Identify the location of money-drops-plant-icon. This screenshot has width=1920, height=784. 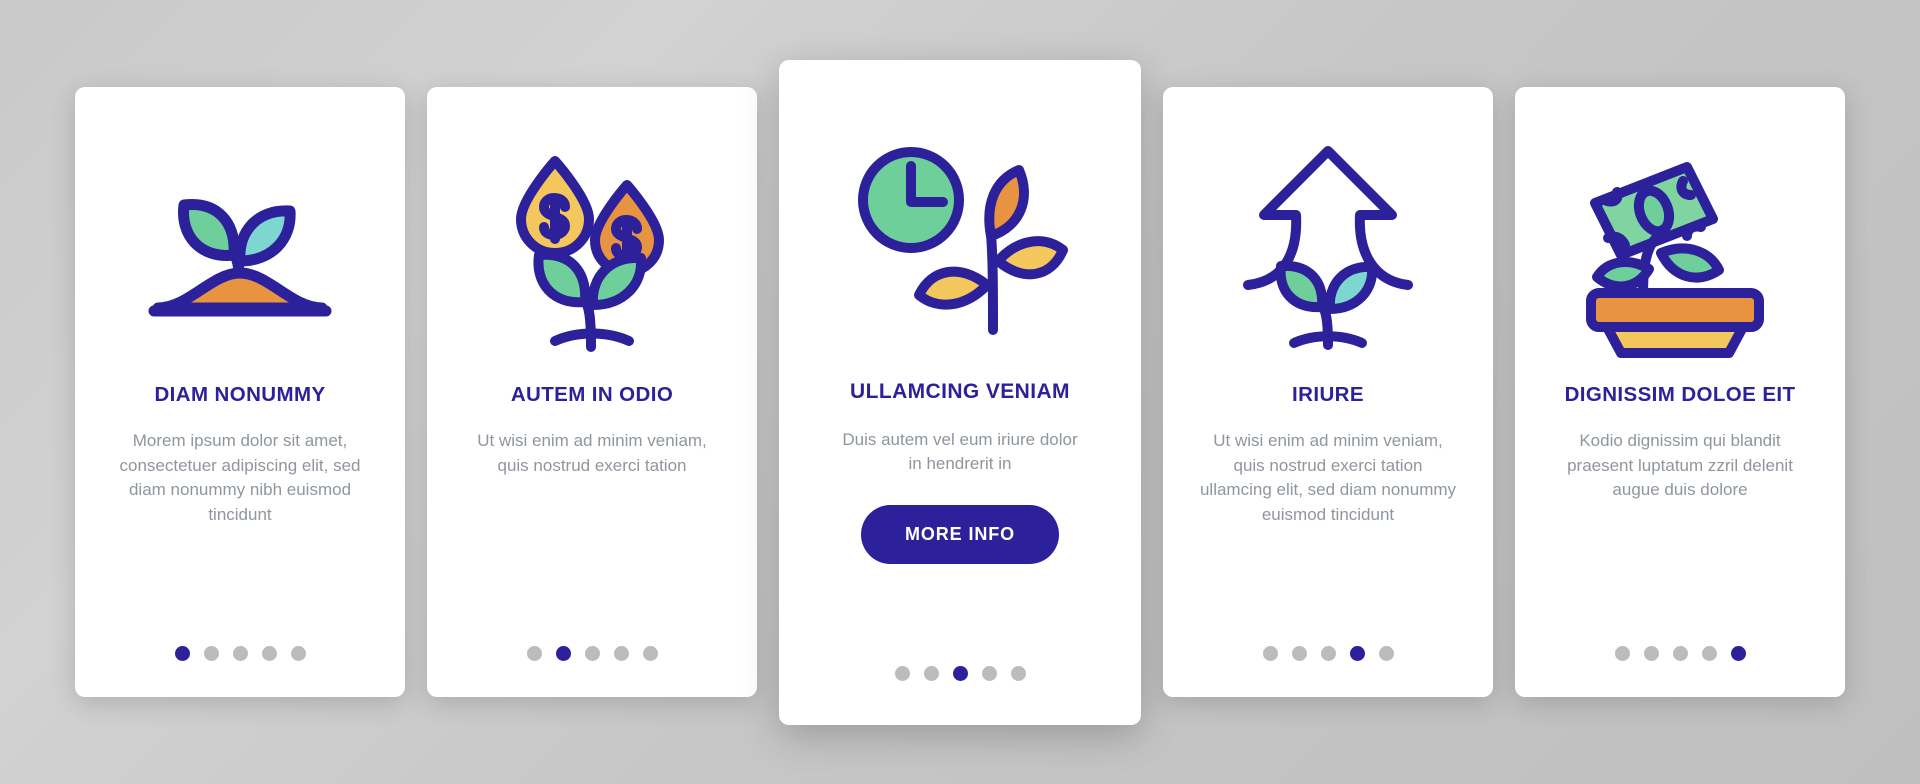
(592, 252).